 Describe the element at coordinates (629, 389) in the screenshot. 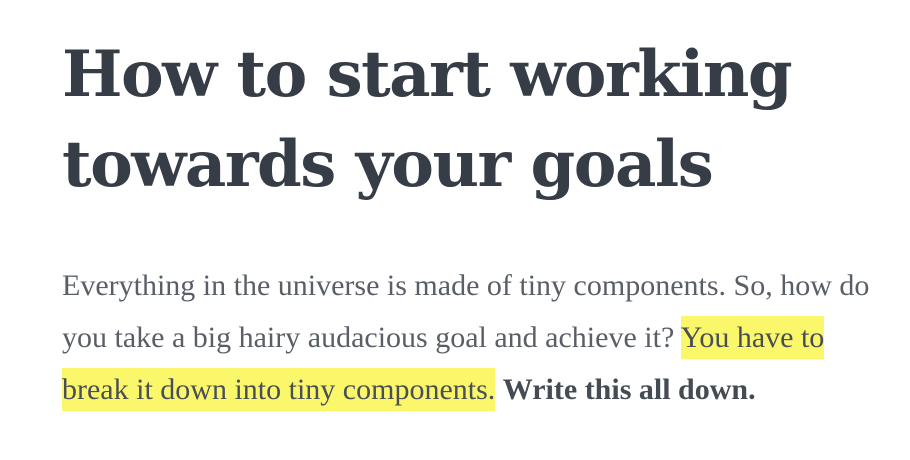

I see `bold-text: Write this all down.` at that location.